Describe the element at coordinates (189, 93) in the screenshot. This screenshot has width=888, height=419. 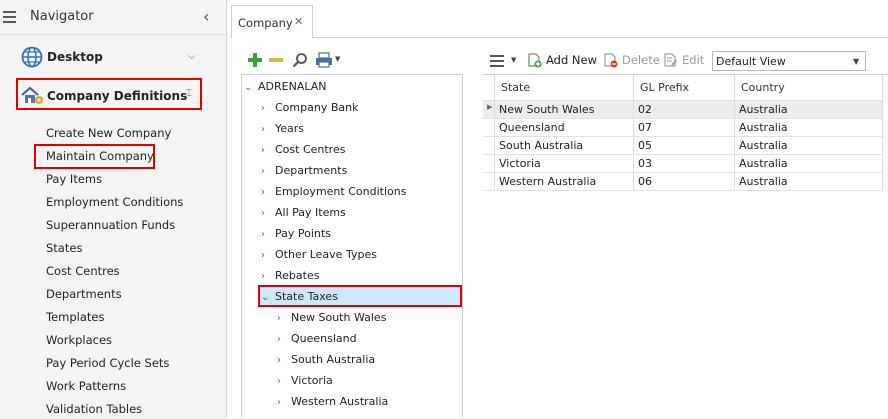
I see `chevron-up-icon: ⌶` at that location.